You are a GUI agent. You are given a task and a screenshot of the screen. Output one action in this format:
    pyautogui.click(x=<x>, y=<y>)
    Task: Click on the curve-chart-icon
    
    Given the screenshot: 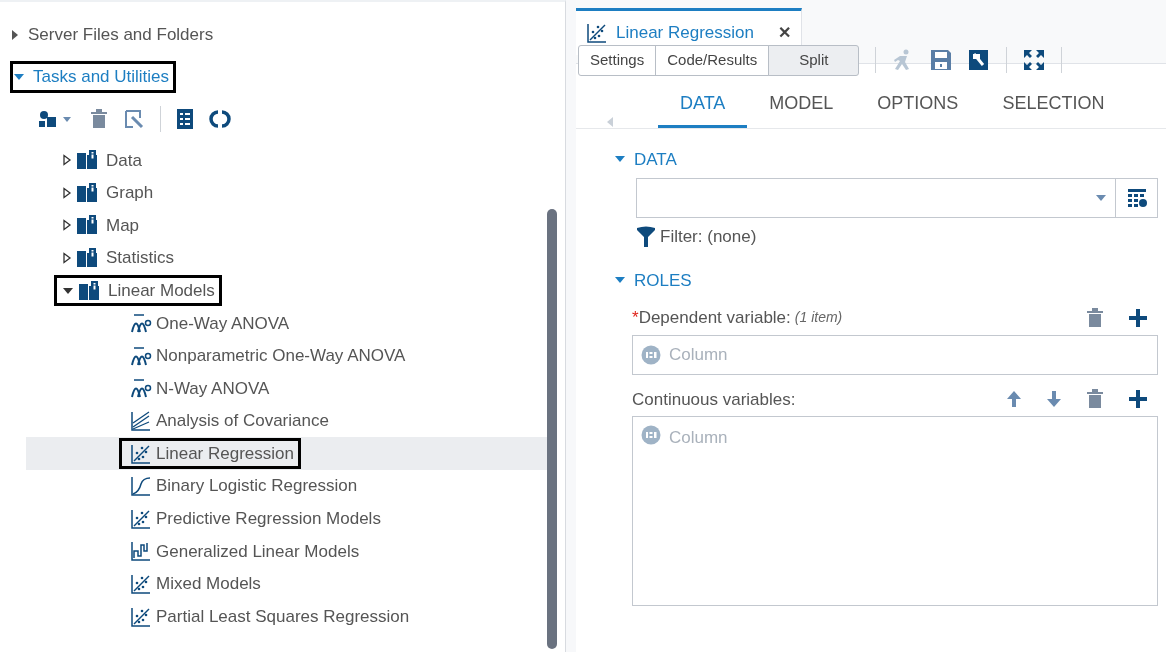 What is the action you would take?
    pyautogui.click(x=141, y=486)
    